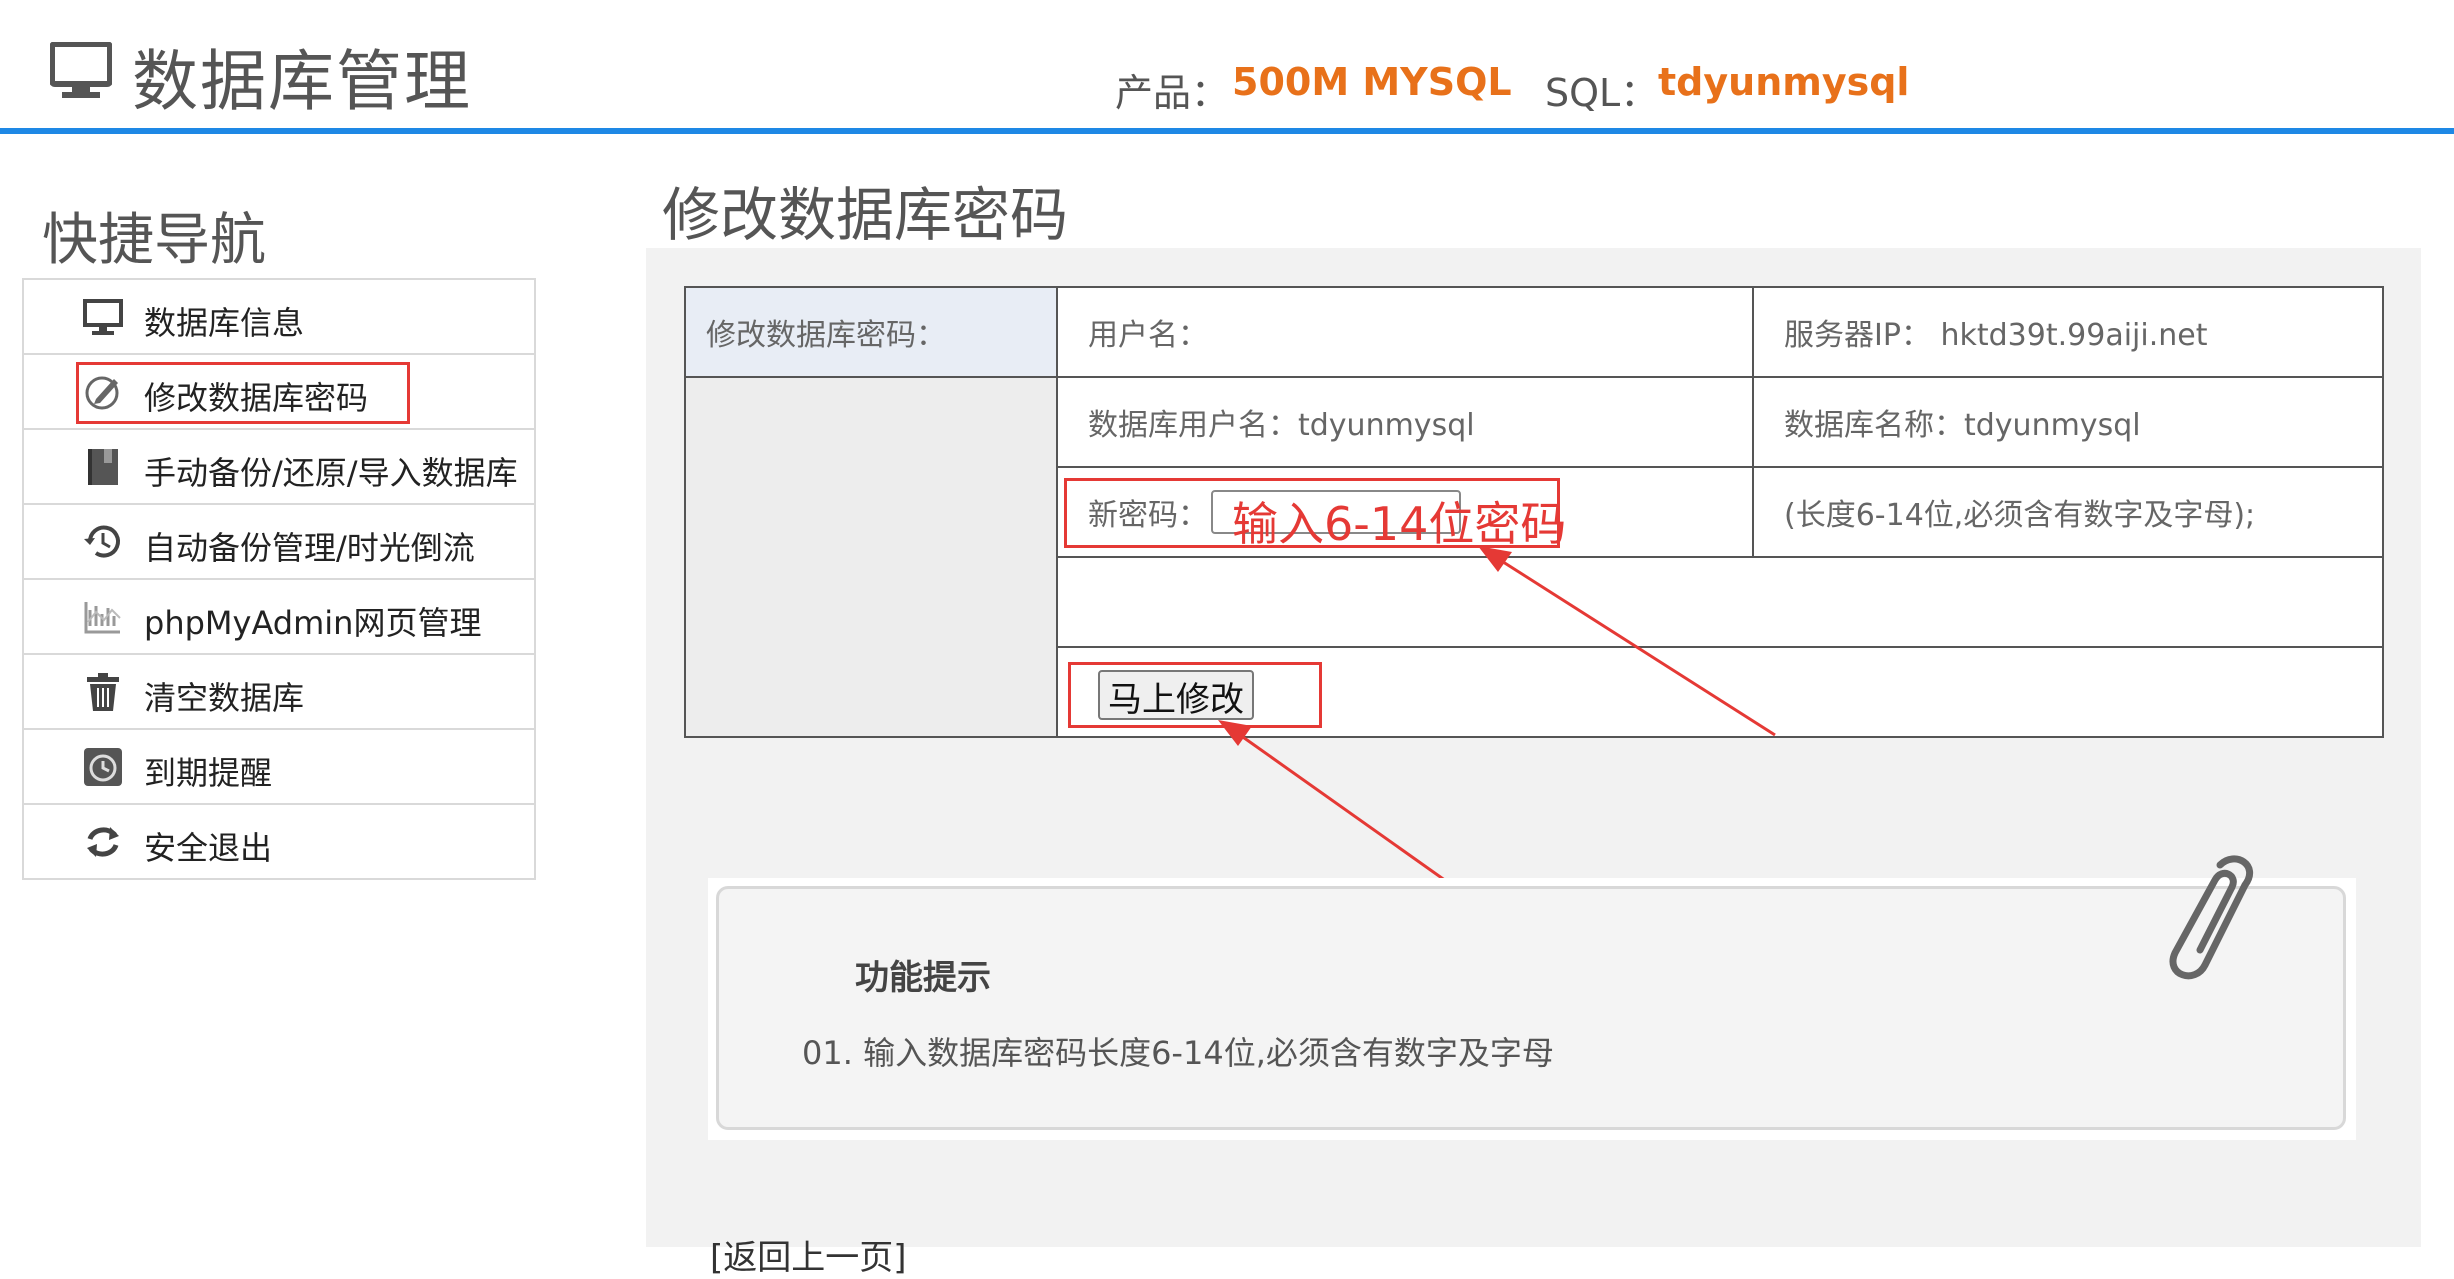  I want to click on sidebar-item-phpmyadmin: phpMyAdmin网页管理, so click(279, 617).